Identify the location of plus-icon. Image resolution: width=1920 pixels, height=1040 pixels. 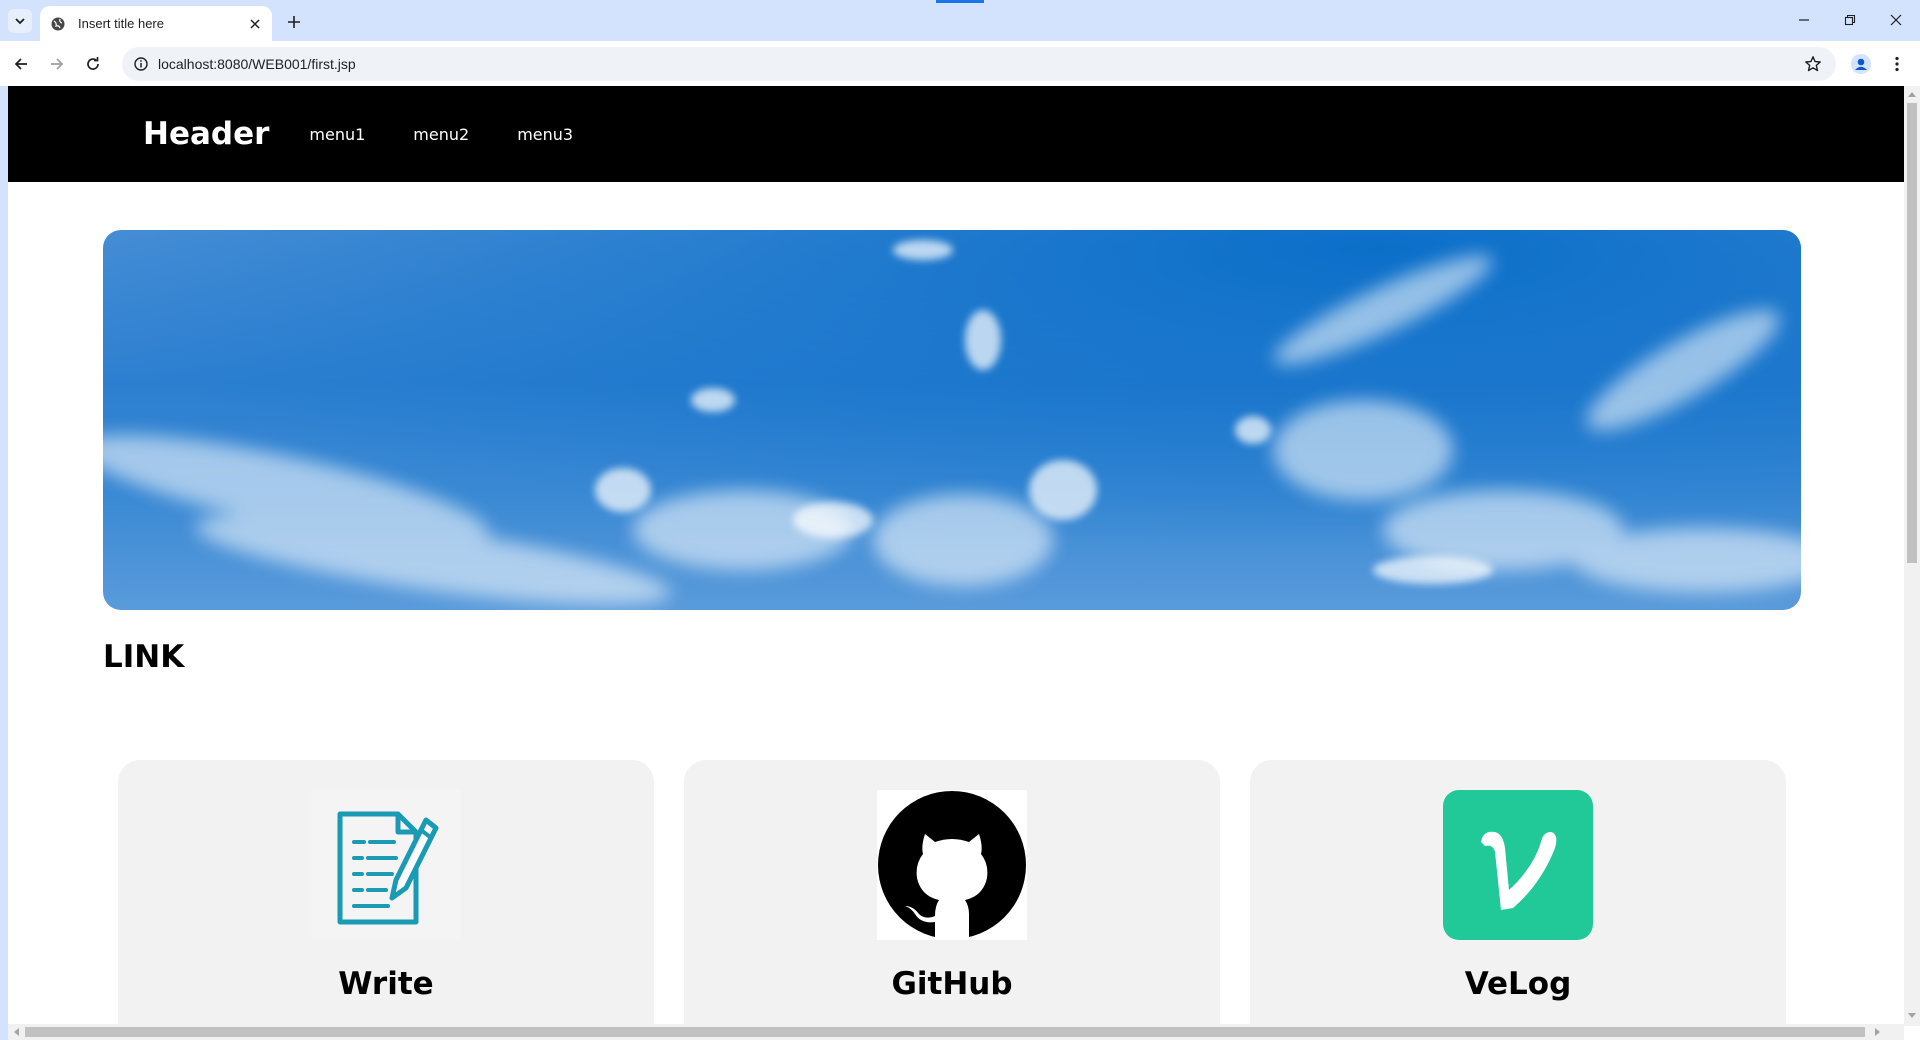
(294, 22).